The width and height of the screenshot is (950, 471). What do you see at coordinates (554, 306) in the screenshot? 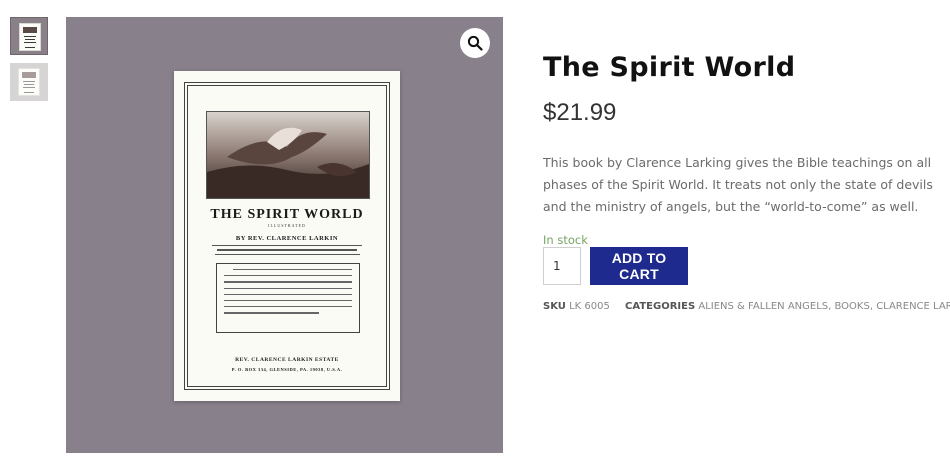
I see `sku-label: SKU` at bounding box center [554, 306].